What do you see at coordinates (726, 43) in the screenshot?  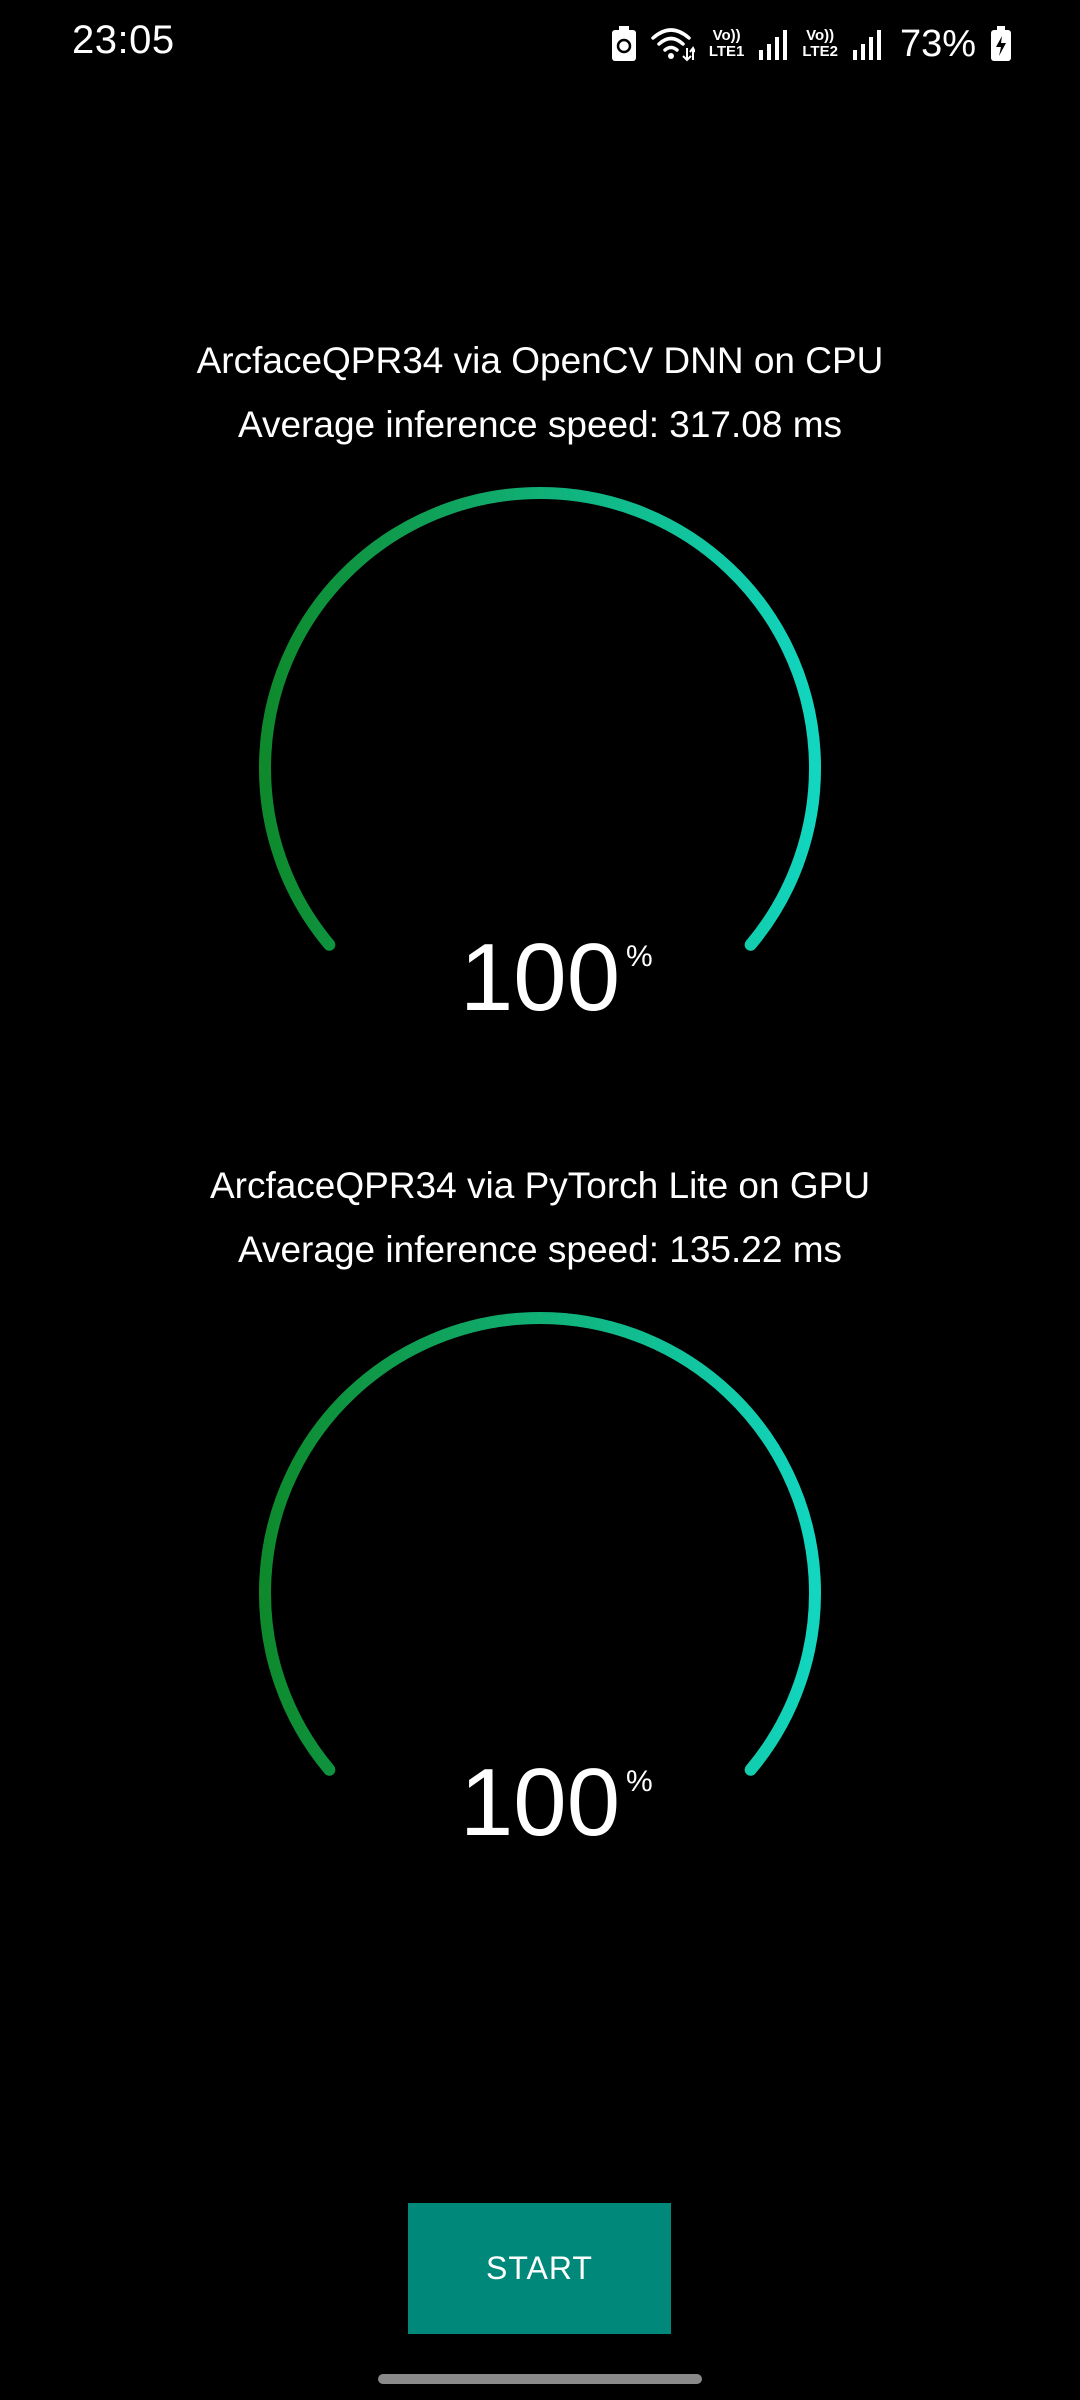 I see `sim1-label: Vo)) LTE1` at bounding box center [726, 43].